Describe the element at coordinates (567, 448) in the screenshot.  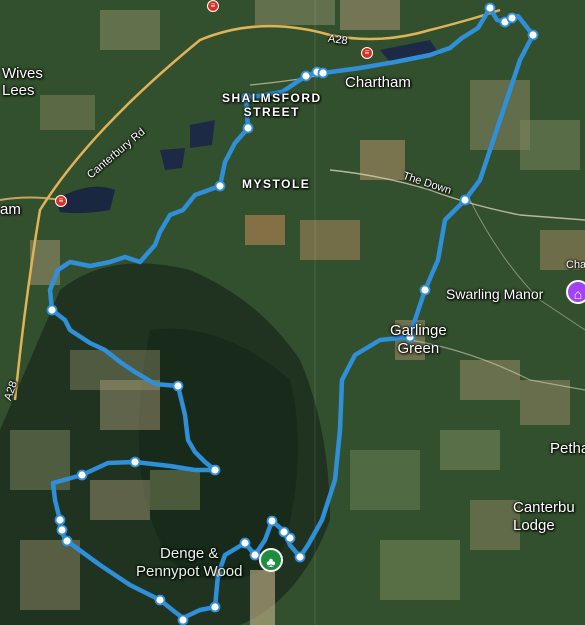
I see `place-label-petham: Pethan` at that location.